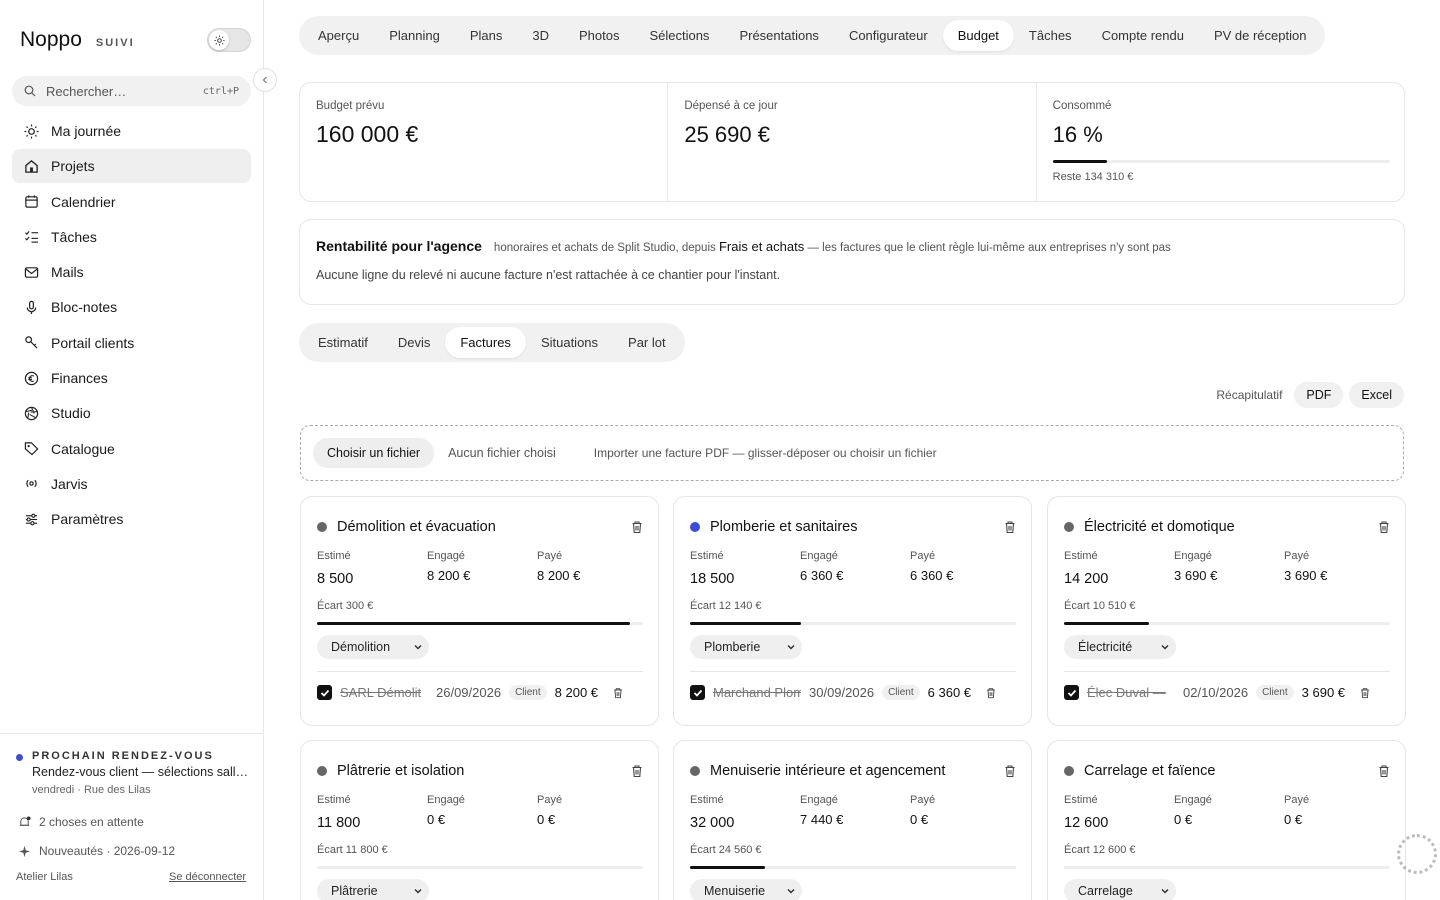  I want to click on lot-category-select: Électricité, so click(1120, 647).